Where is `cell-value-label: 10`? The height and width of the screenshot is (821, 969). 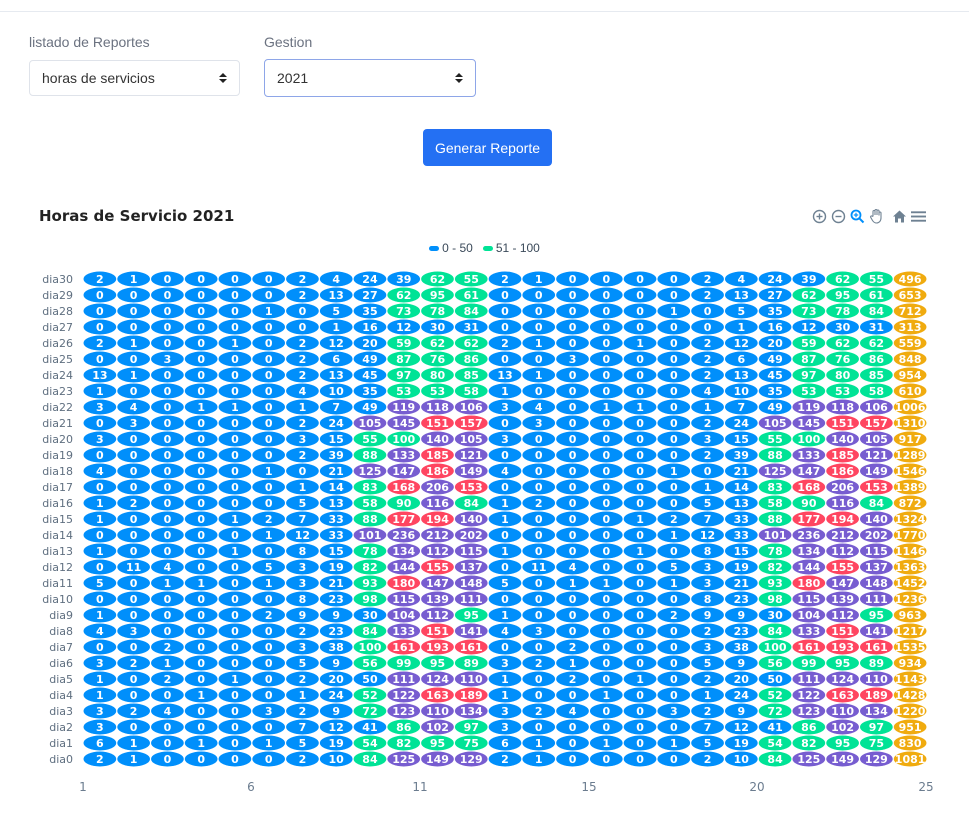 cell-value-label: 10 is located at coordinates (742, 759).